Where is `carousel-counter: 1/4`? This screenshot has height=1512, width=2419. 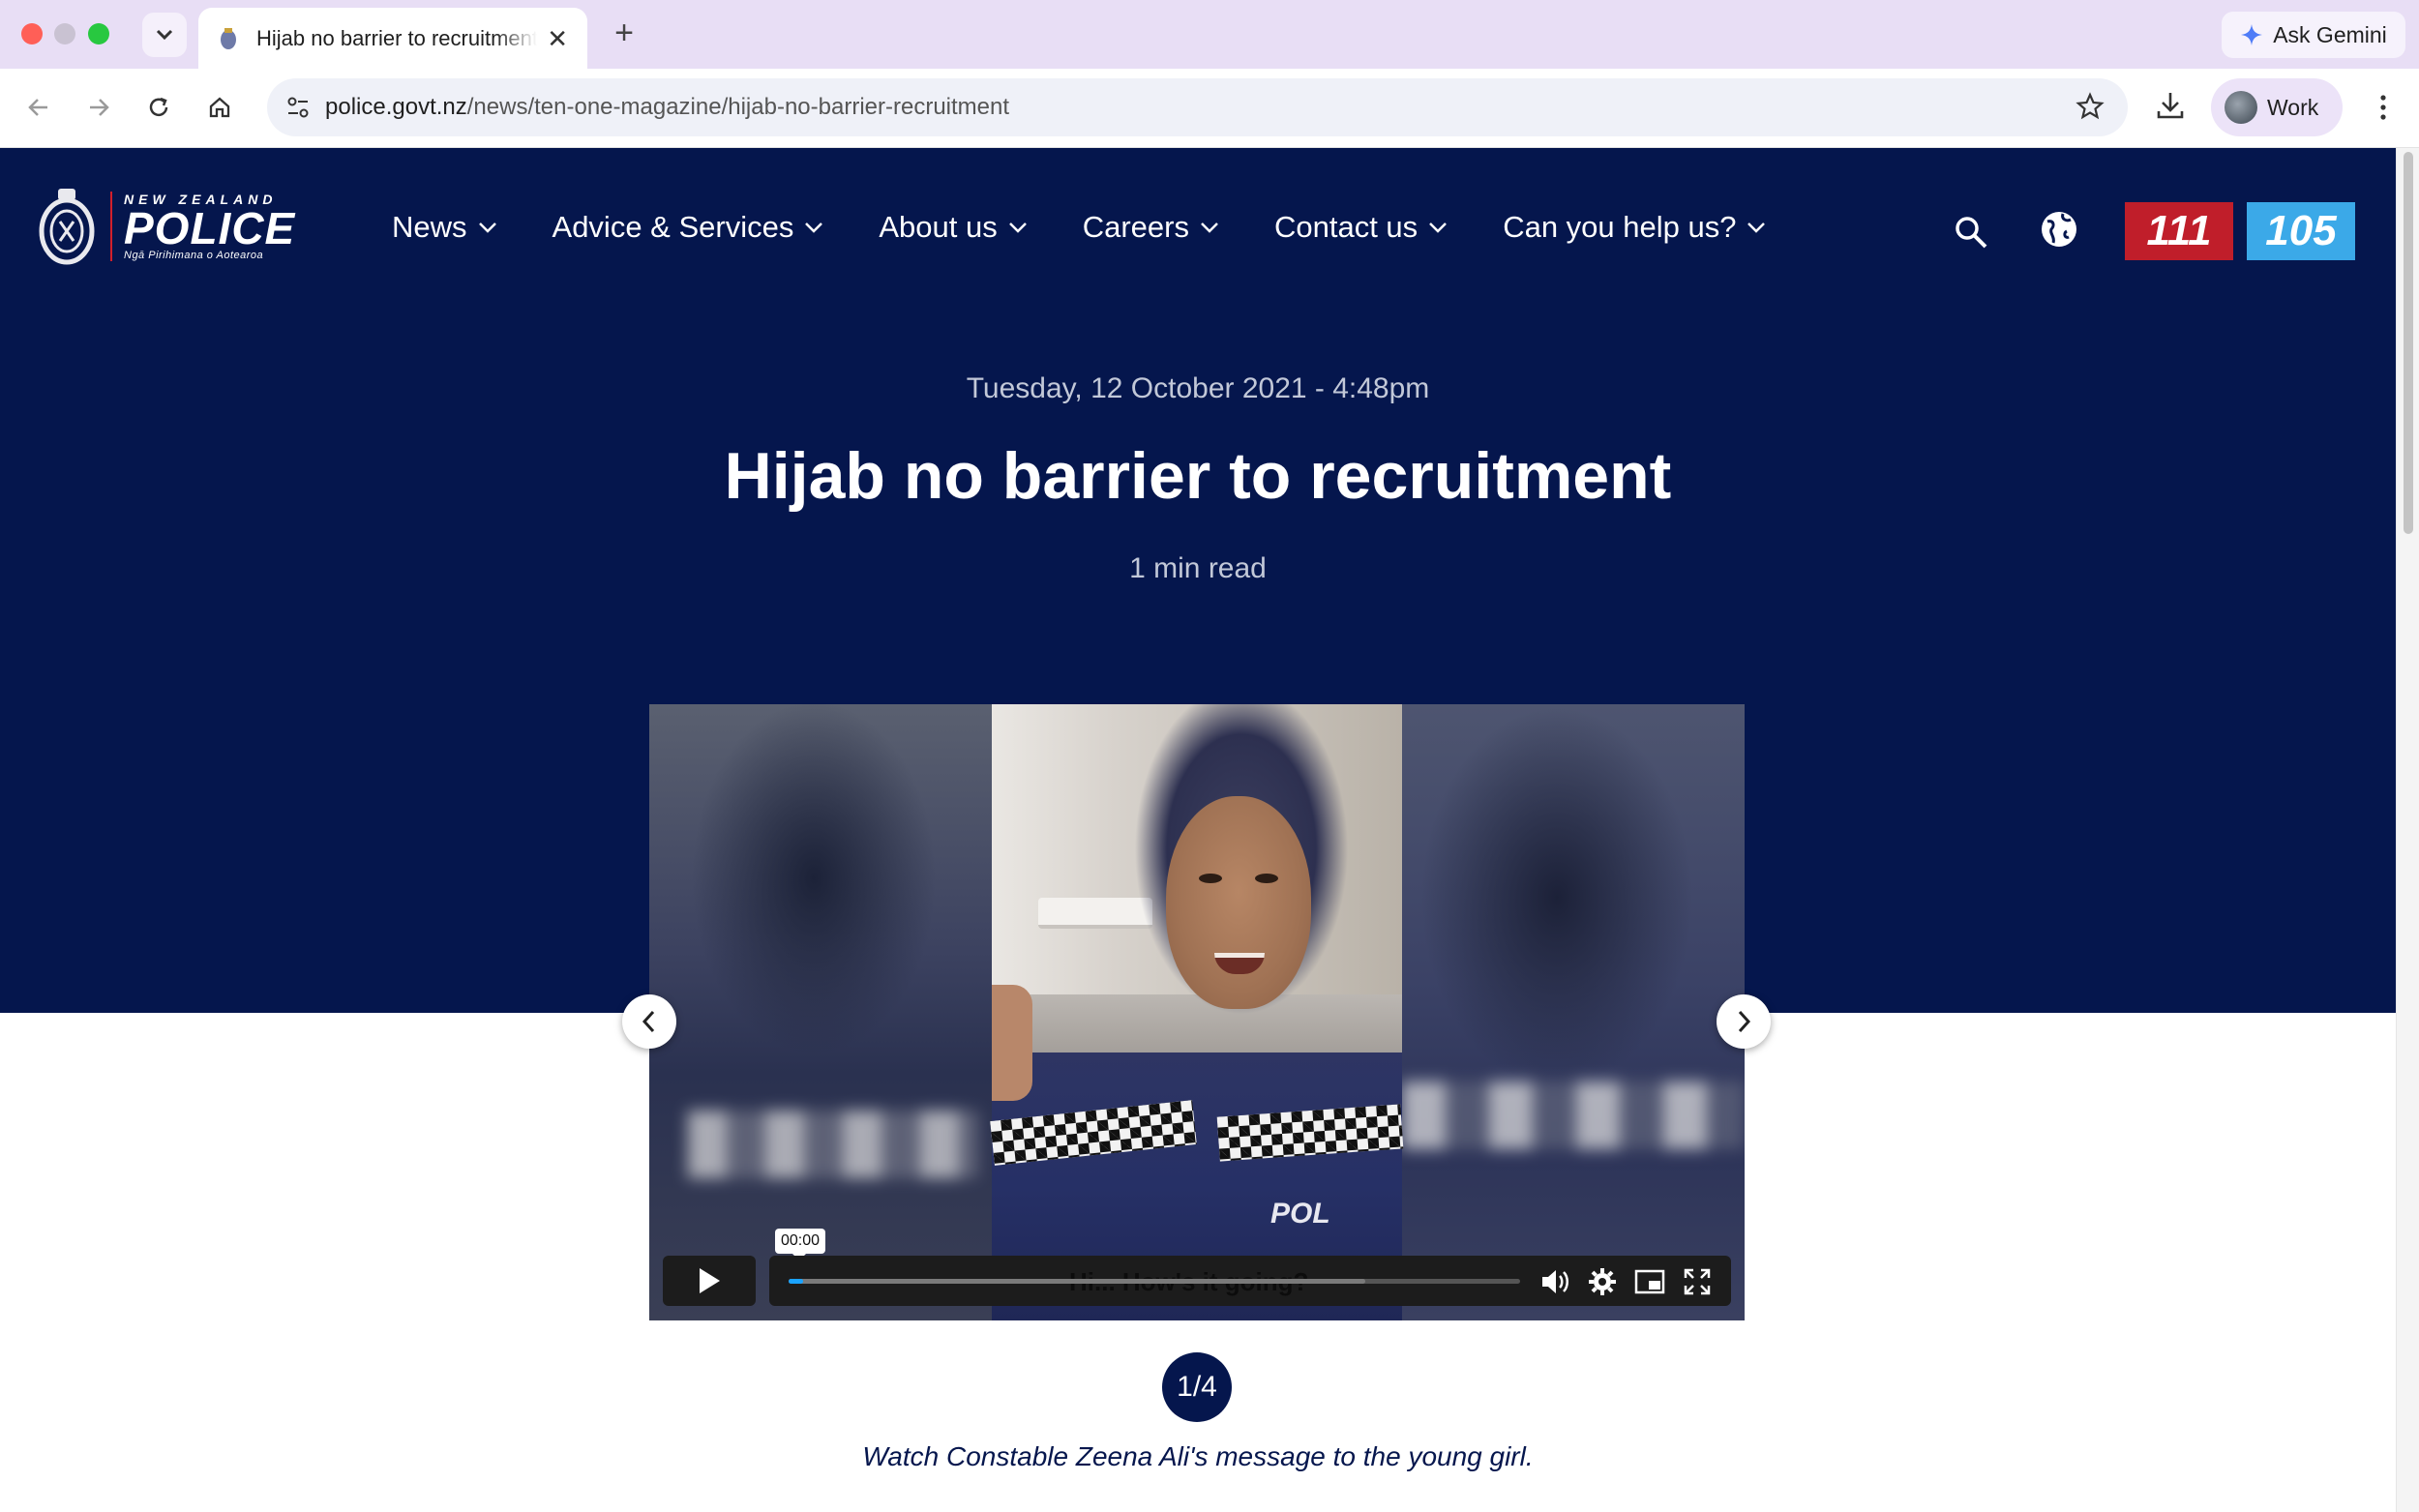
carousel-counter: 1/4 is located at coordinates (1197, 1387).